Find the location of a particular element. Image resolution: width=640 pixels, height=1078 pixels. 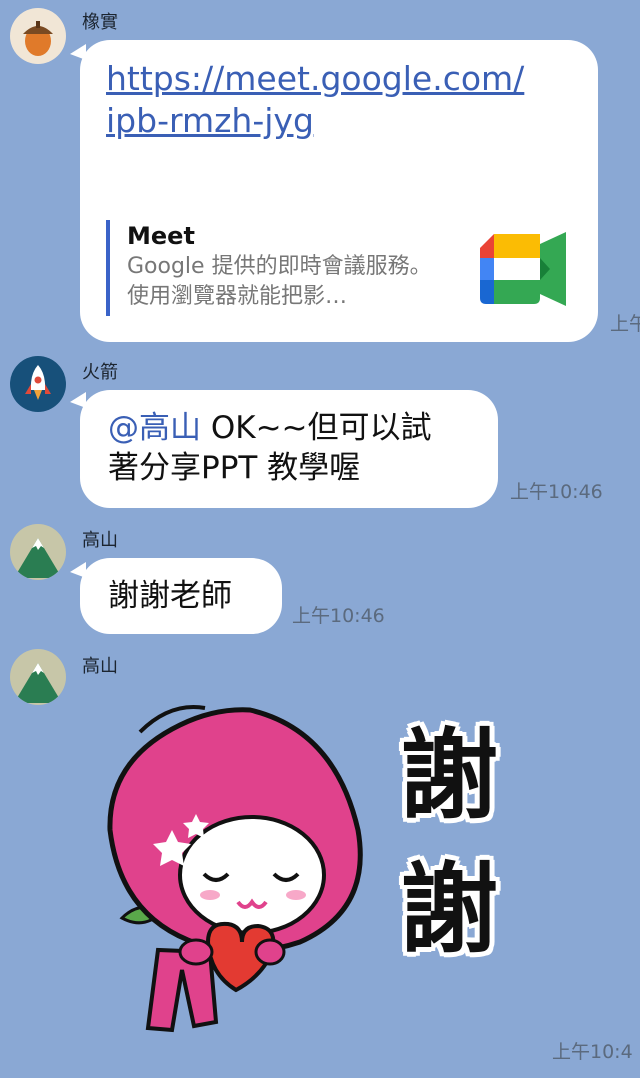

sticker-text-2: 謝 is located at coordinates (449, 910).